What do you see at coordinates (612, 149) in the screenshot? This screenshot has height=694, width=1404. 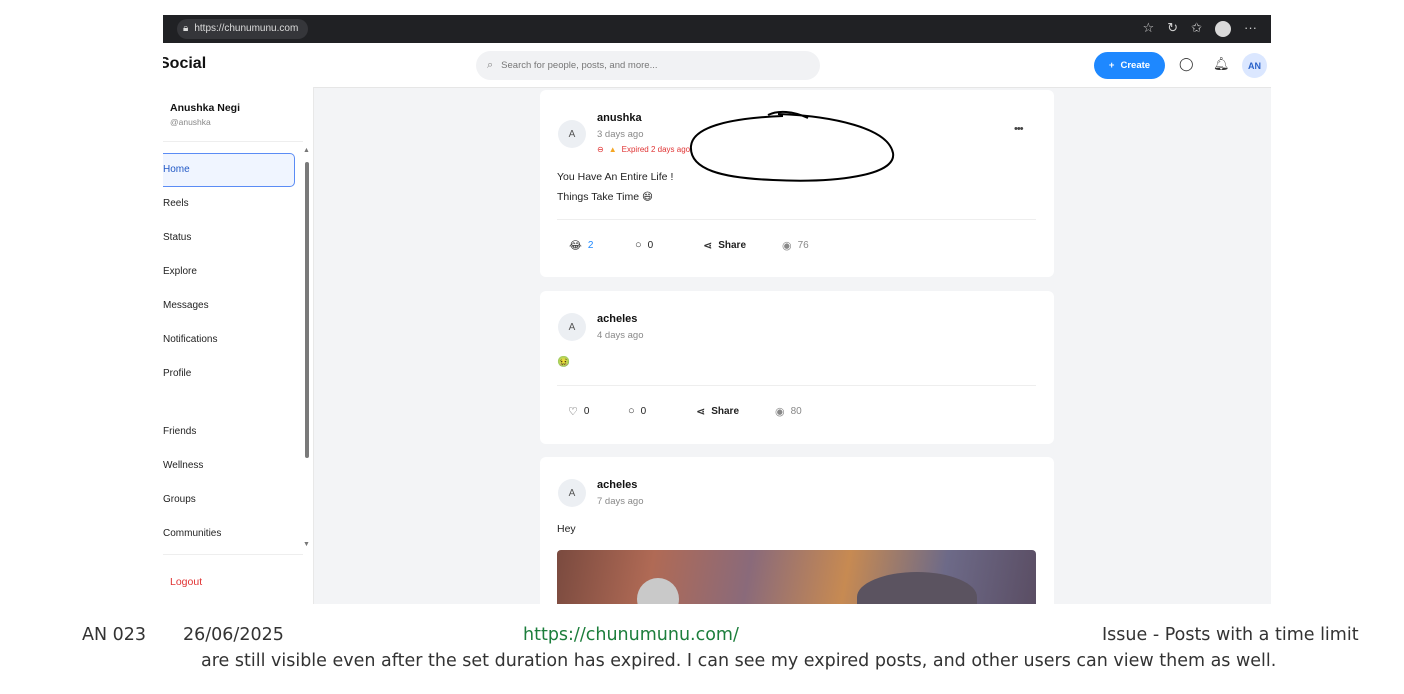 I see `warning-icon: ▲` at bounding box center [612, 149].